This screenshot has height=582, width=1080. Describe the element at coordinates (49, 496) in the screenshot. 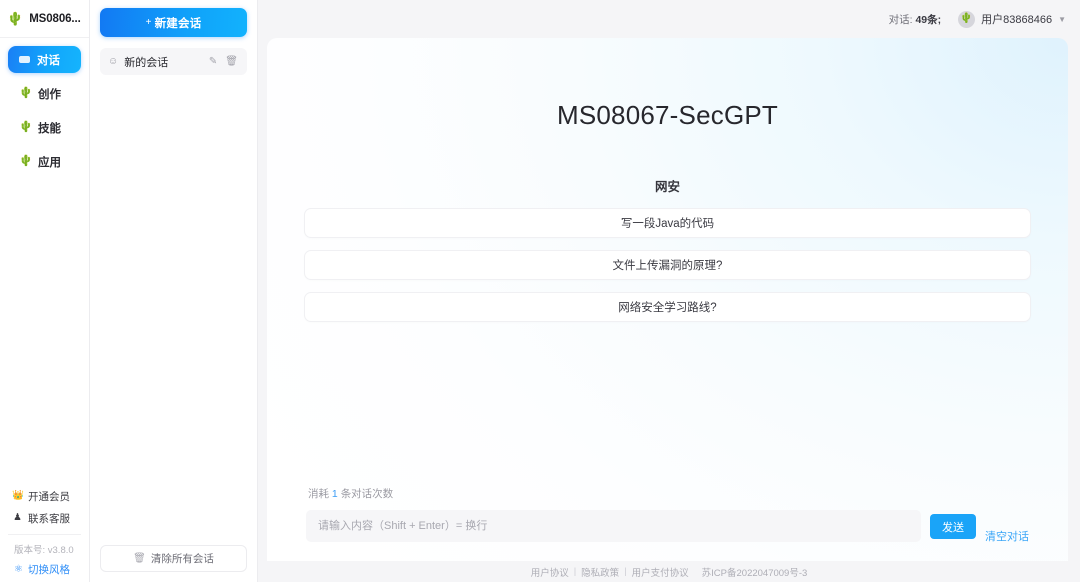

I see `open-membership-label: 开通会员` at that location.